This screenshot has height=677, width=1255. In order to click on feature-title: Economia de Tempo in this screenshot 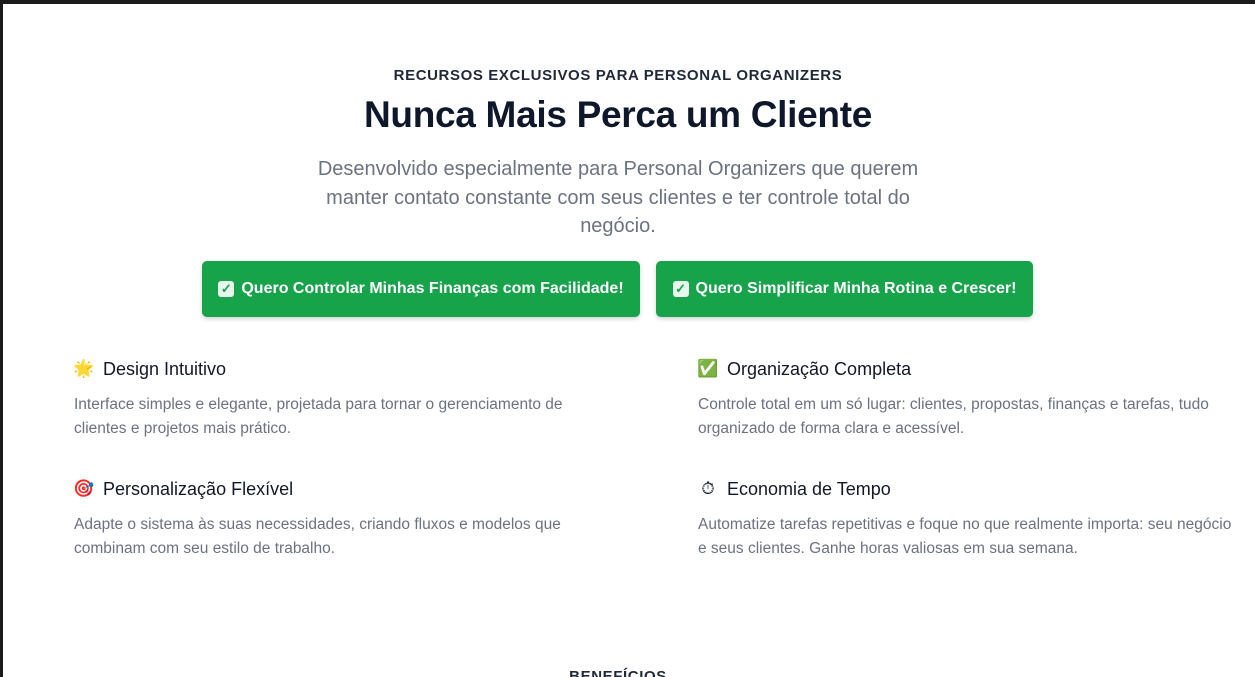, I will do `click(809, 488)`.